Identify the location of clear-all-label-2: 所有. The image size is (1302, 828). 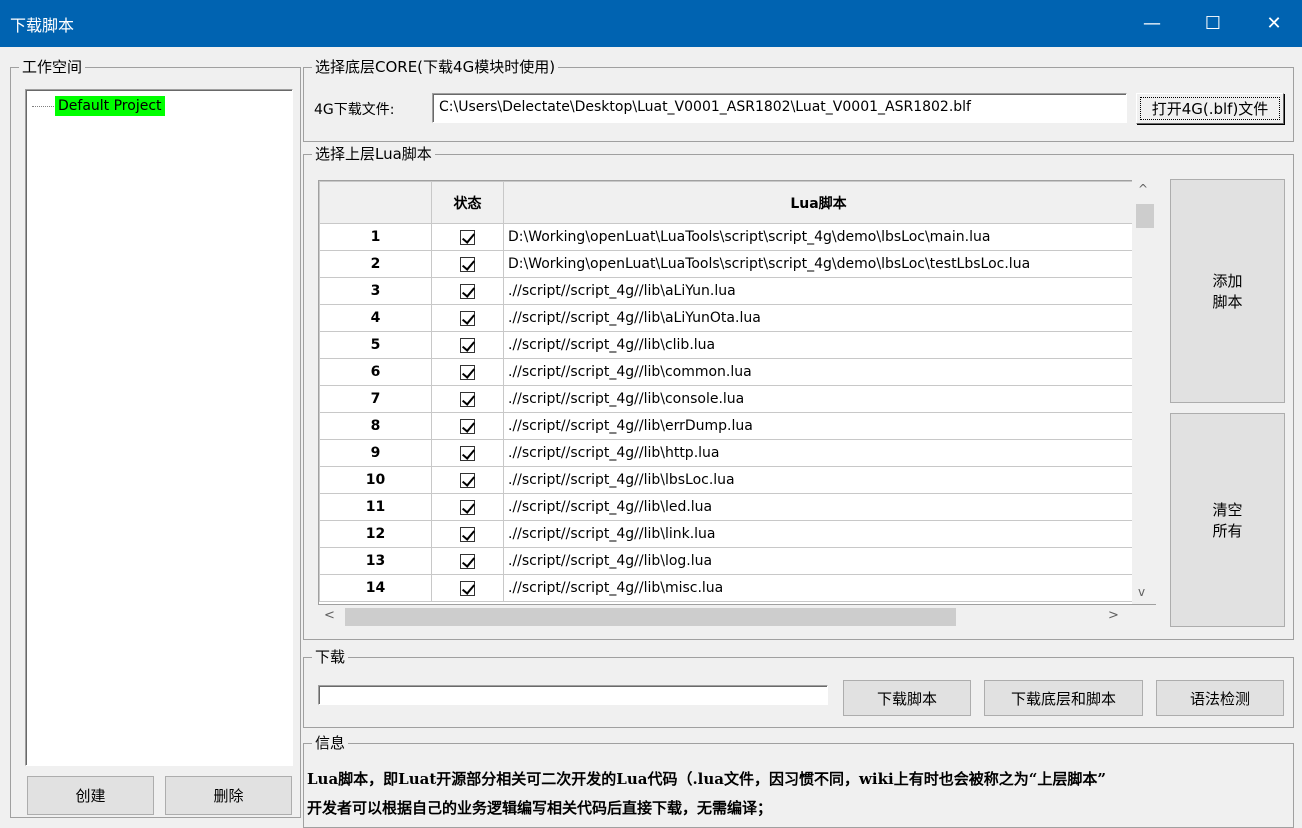
(1227, 531).